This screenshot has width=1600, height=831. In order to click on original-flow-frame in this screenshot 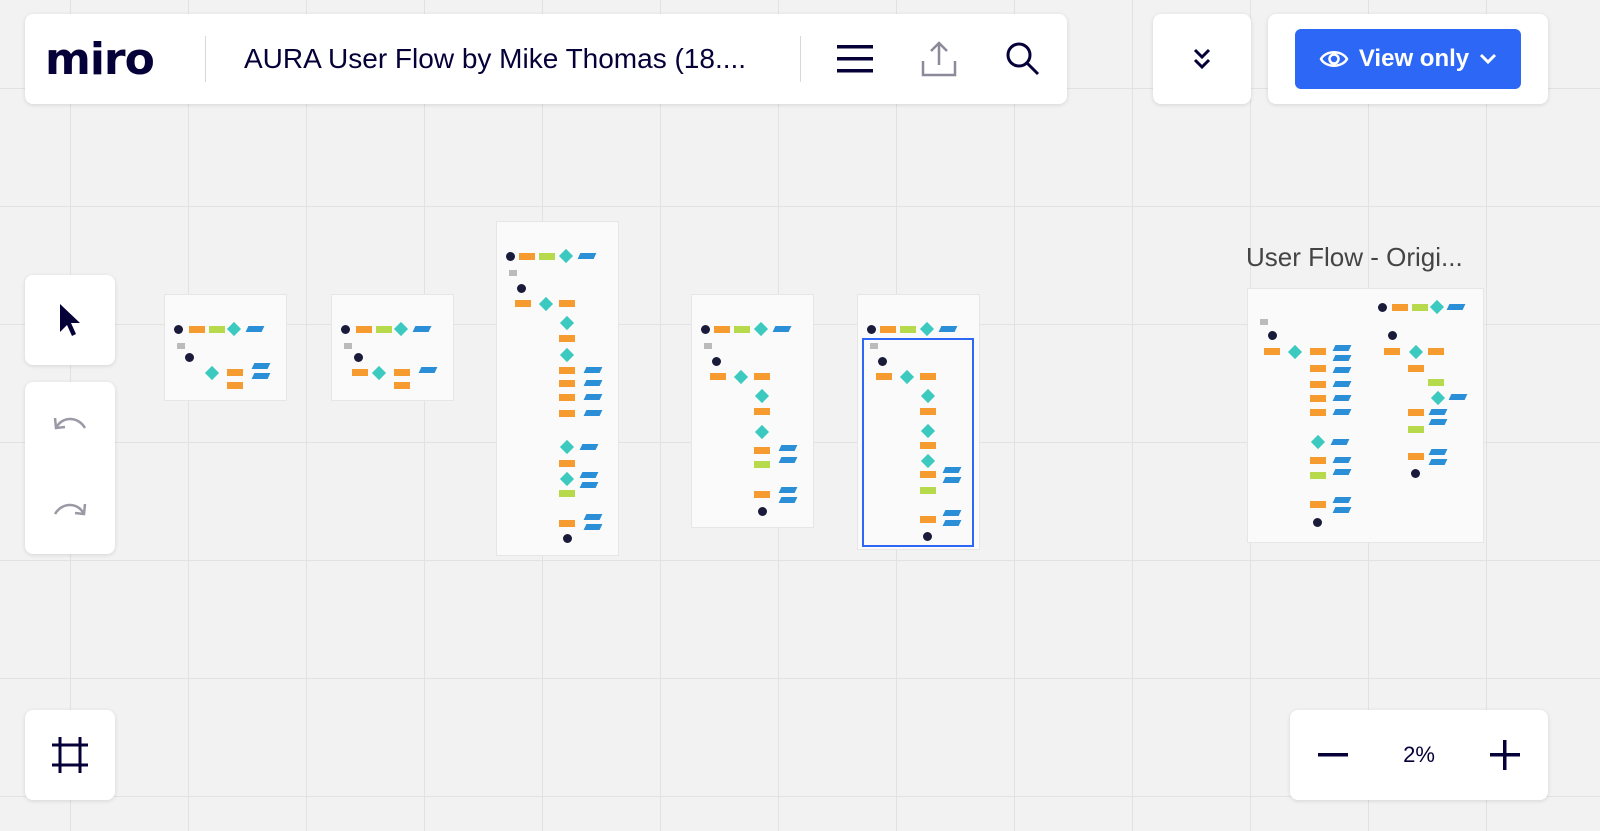, I will do `click(1365, 415)`.